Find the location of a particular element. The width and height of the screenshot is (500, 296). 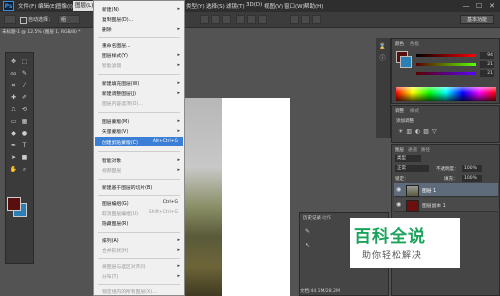

opacity-field: 100% is located at coordinates (472, 168).